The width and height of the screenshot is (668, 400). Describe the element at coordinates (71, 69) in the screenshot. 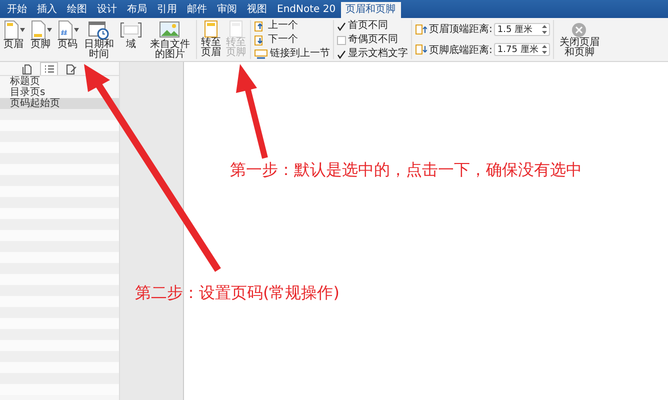

I see `document-pen-icon` at that location.